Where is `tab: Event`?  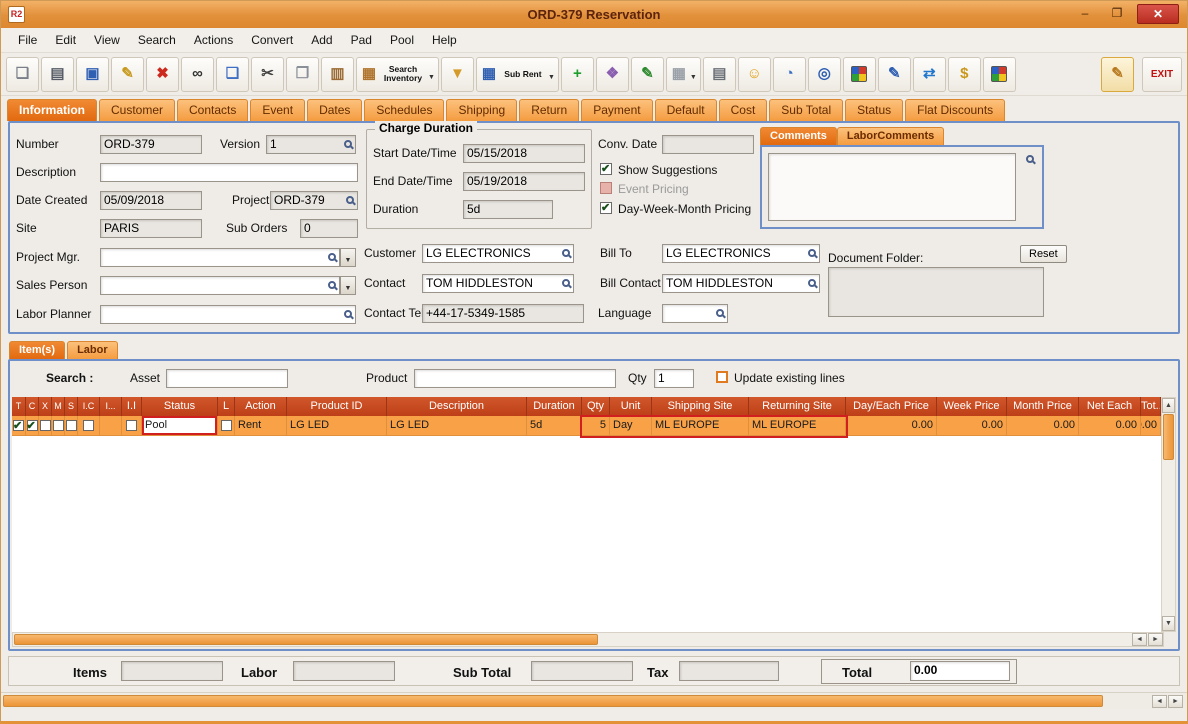 tab: Event is located at coordinates (278, 110).